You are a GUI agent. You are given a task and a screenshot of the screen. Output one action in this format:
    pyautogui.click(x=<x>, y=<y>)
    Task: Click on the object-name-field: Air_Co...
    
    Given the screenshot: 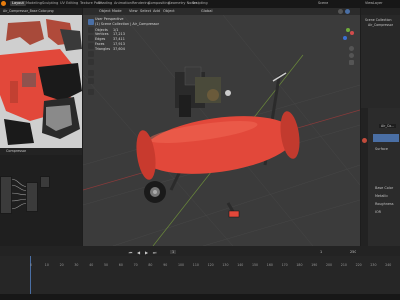 What is the action you would take?
    pyautogui.click(x=388, y=126)
    